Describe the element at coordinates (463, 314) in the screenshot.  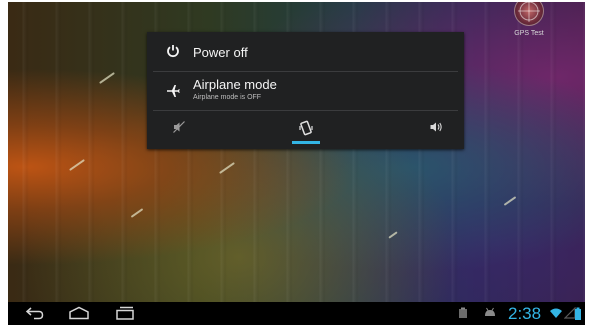
I see `notification-icon` at that location.